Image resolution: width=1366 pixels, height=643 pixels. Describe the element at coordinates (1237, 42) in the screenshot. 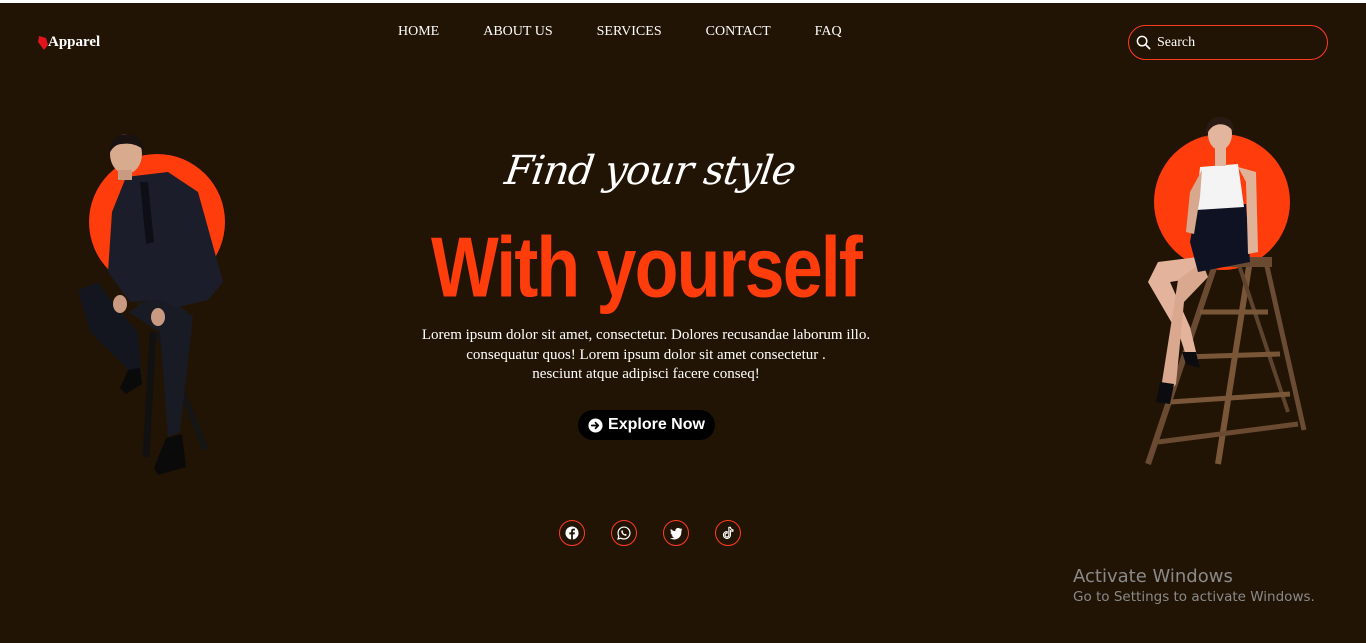

I see `search-input` at that location.